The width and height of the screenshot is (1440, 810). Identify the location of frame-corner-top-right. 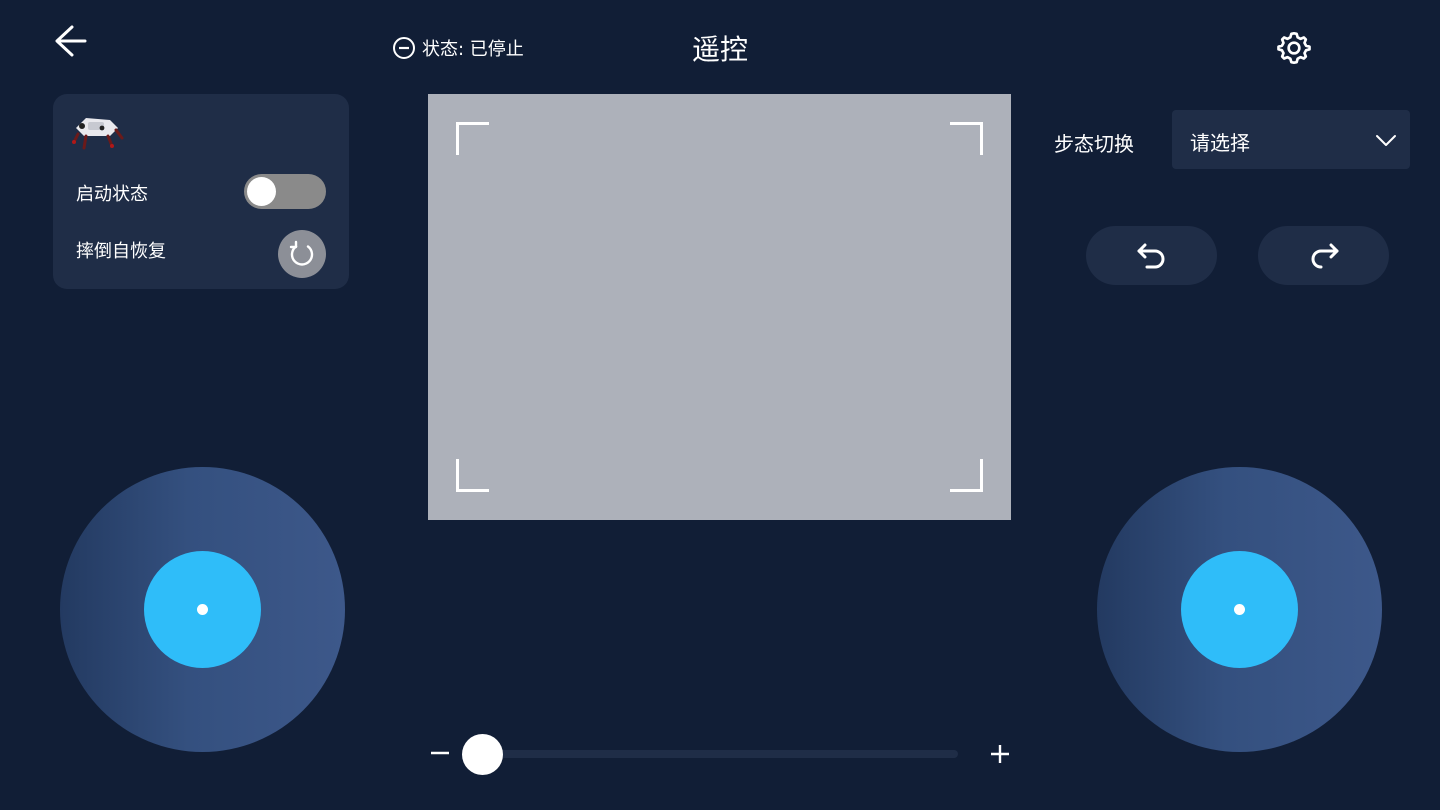
(966, 138).